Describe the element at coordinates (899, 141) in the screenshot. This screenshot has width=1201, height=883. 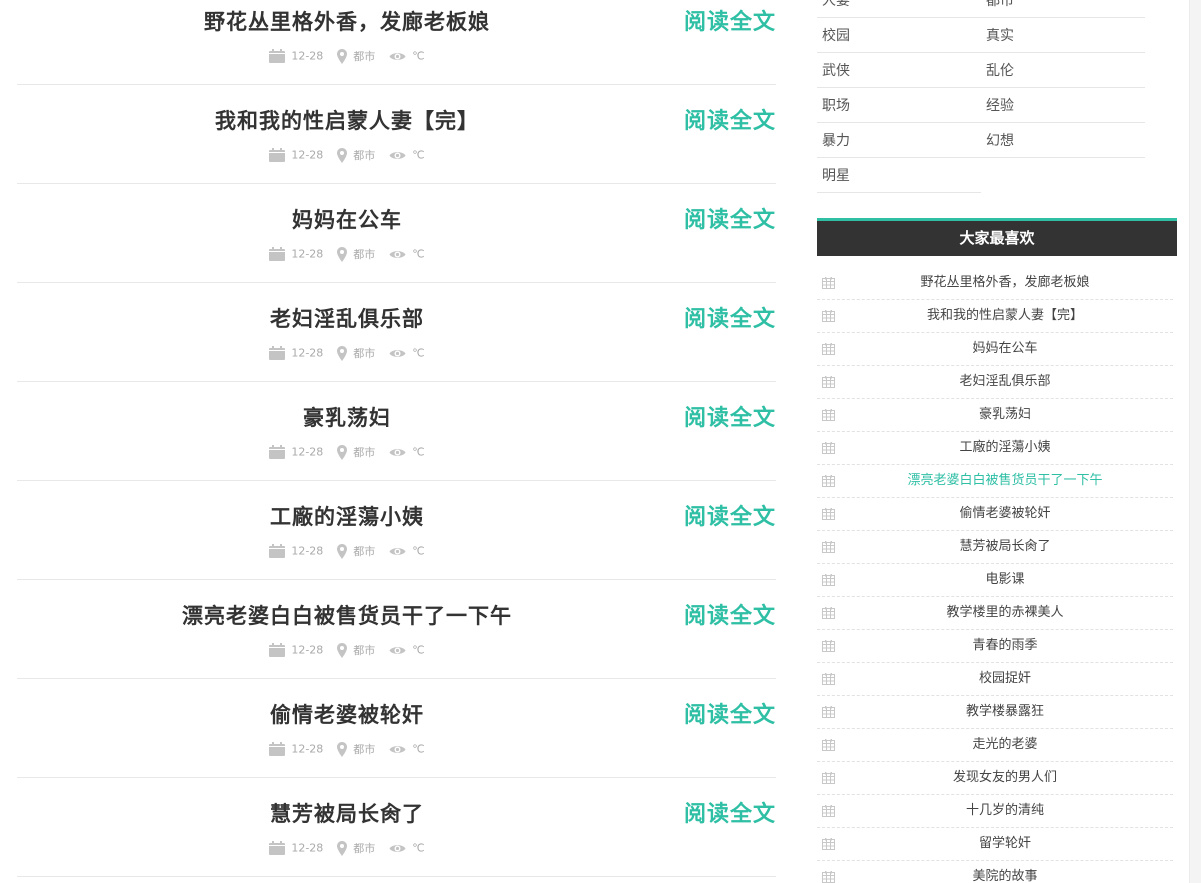
I see `category-link: 暴力` at that location.